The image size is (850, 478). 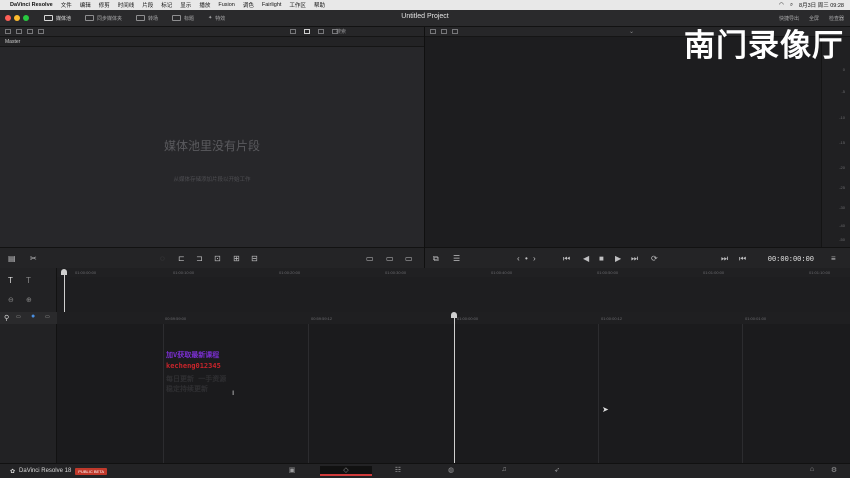 I want to click on detail-view-icon, so click(x=321, y=31).